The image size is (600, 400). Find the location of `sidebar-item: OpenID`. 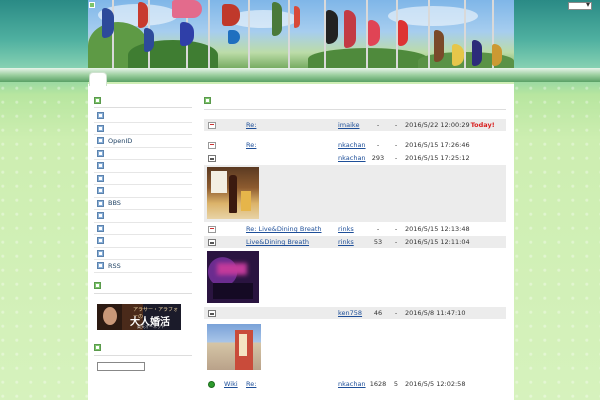

sidebar-item: OpenID is located at coordinates (143, 141).